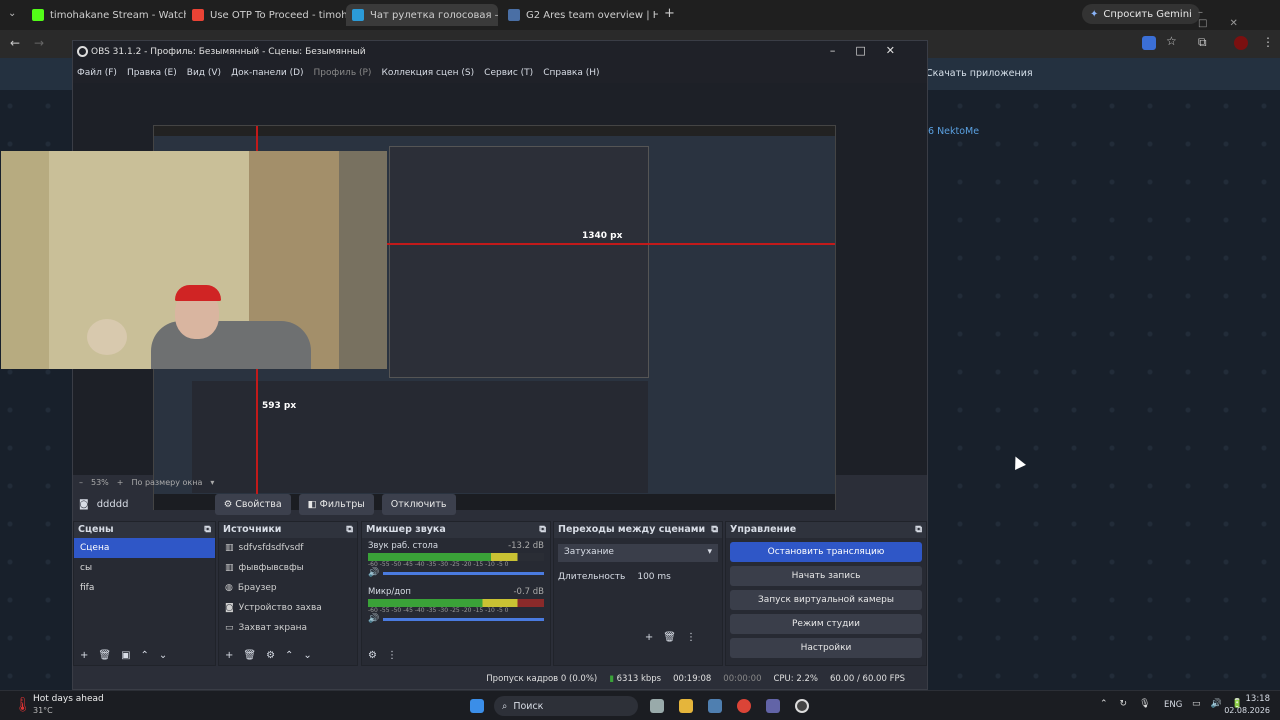  I want to click on tray-icons: ⌃↻🎙, so click(1131, 704).